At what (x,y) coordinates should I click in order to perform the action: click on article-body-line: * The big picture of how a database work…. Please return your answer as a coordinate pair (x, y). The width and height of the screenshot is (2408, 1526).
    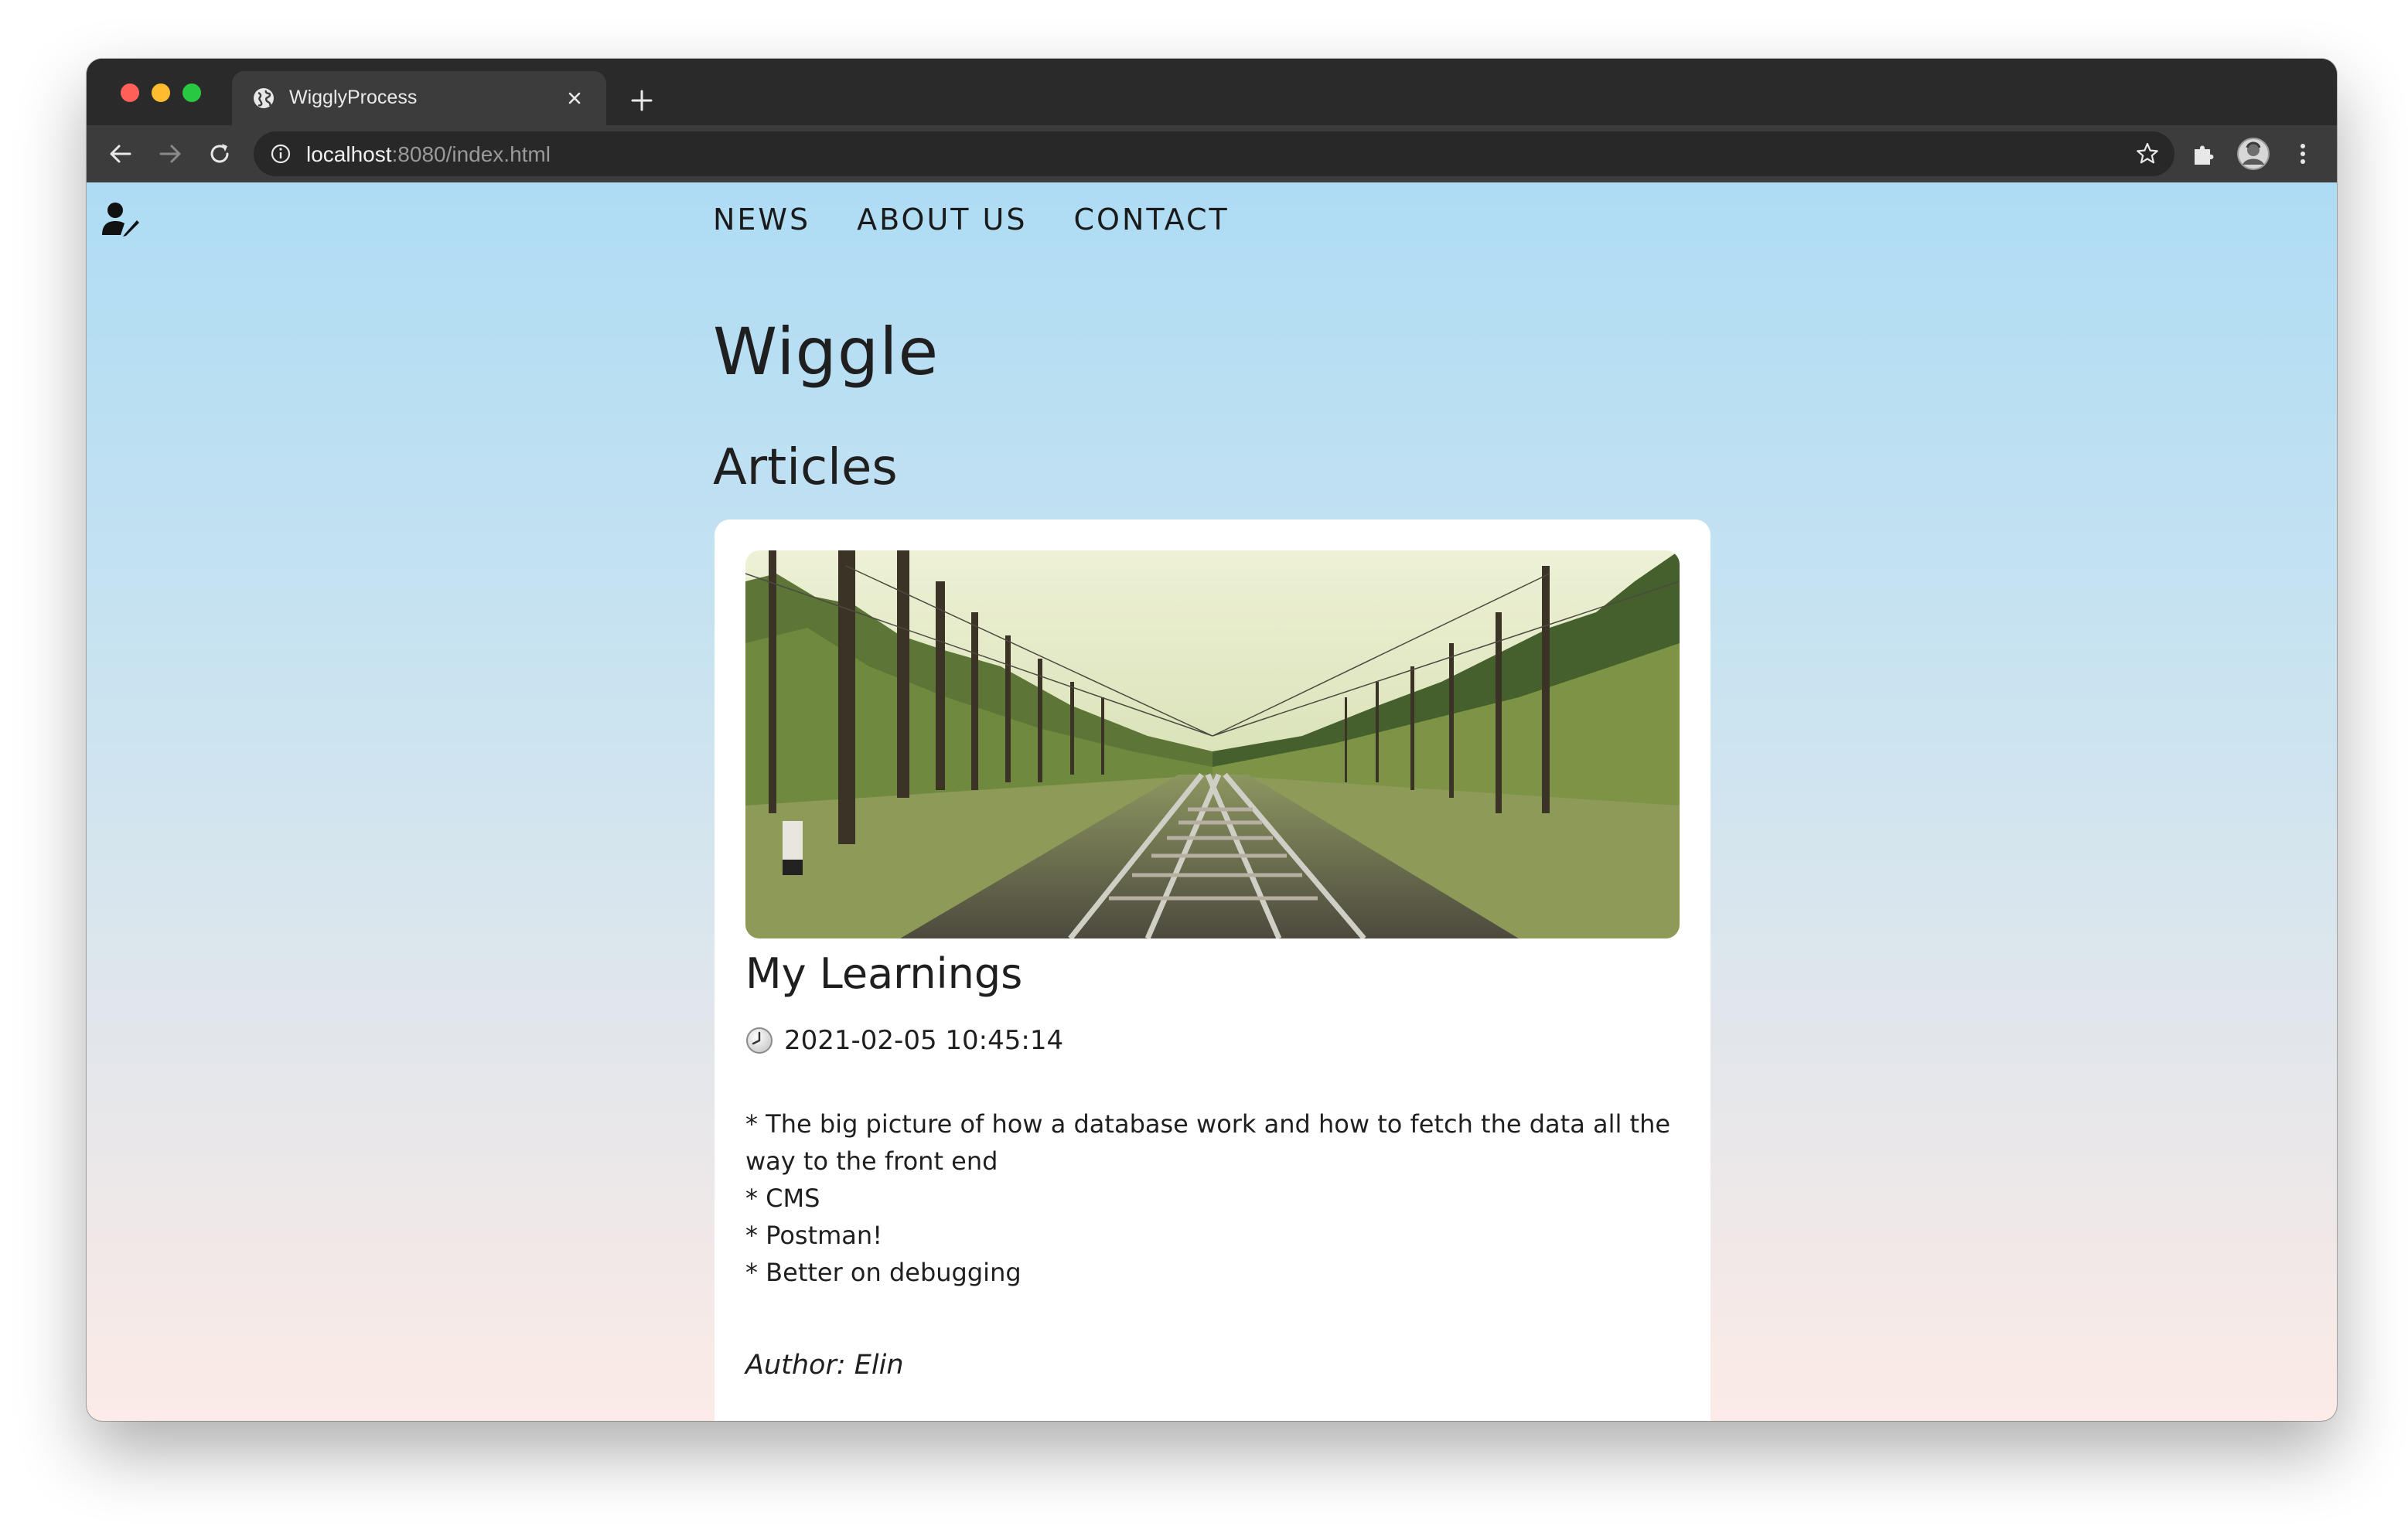
    Looking at the image, I should click on (1208, 1124).